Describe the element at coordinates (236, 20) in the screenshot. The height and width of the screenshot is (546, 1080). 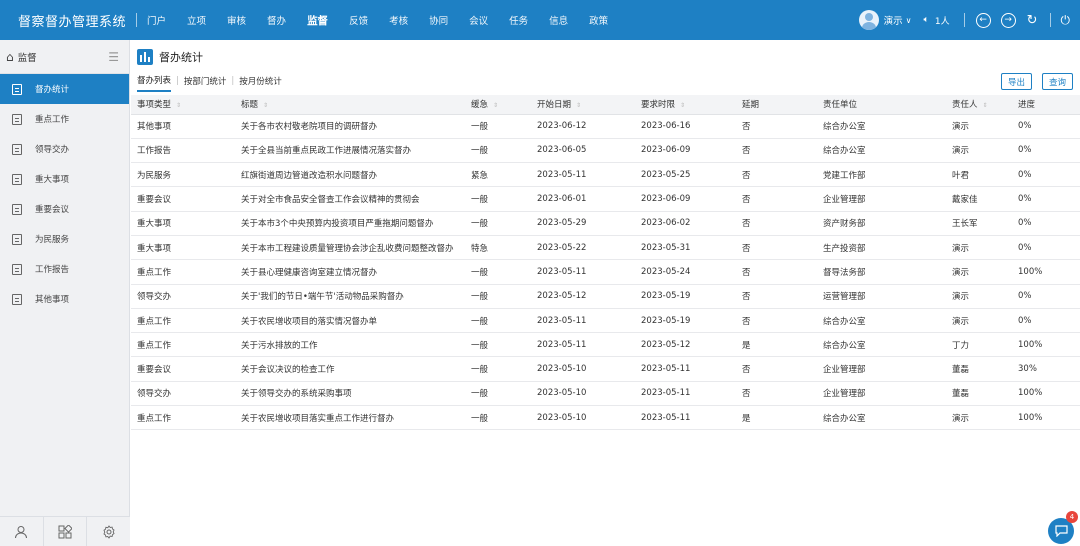
I see `nav-item: 审核` at that location.